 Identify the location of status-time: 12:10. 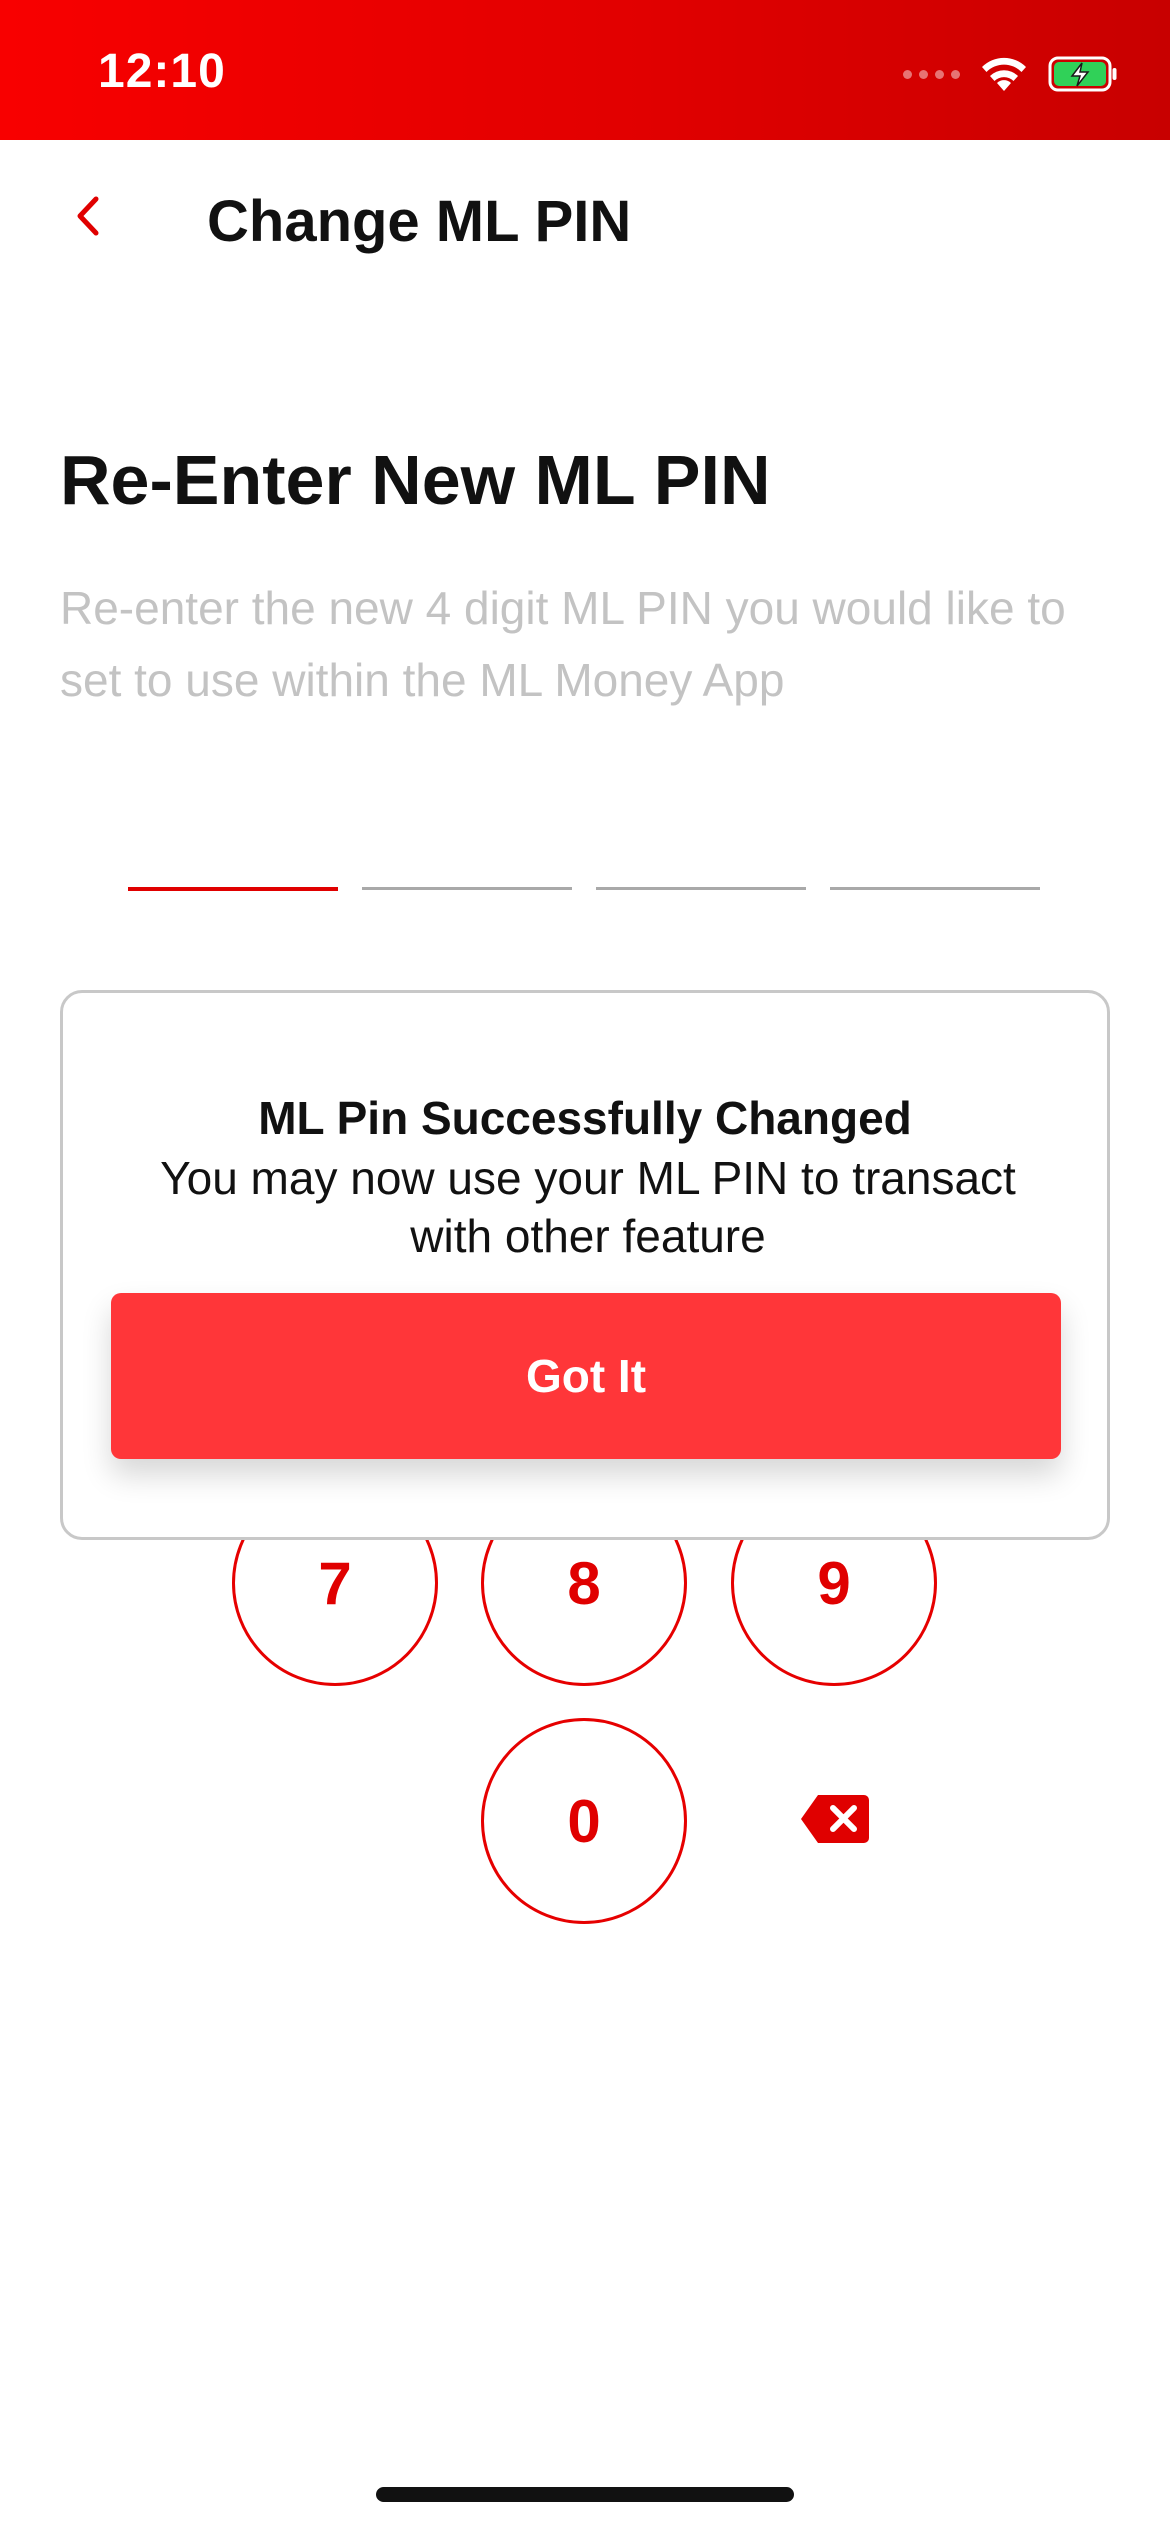
(162, 71).